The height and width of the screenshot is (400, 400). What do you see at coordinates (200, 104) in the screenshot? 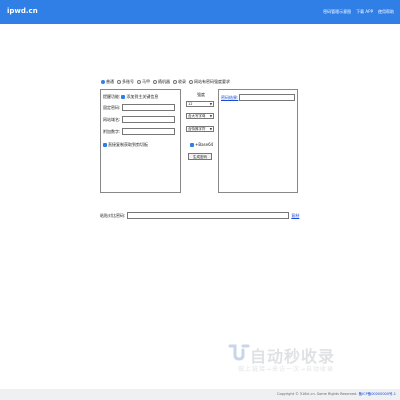
I see `length-select: 12 ▼` at bounding box center [200, 104].